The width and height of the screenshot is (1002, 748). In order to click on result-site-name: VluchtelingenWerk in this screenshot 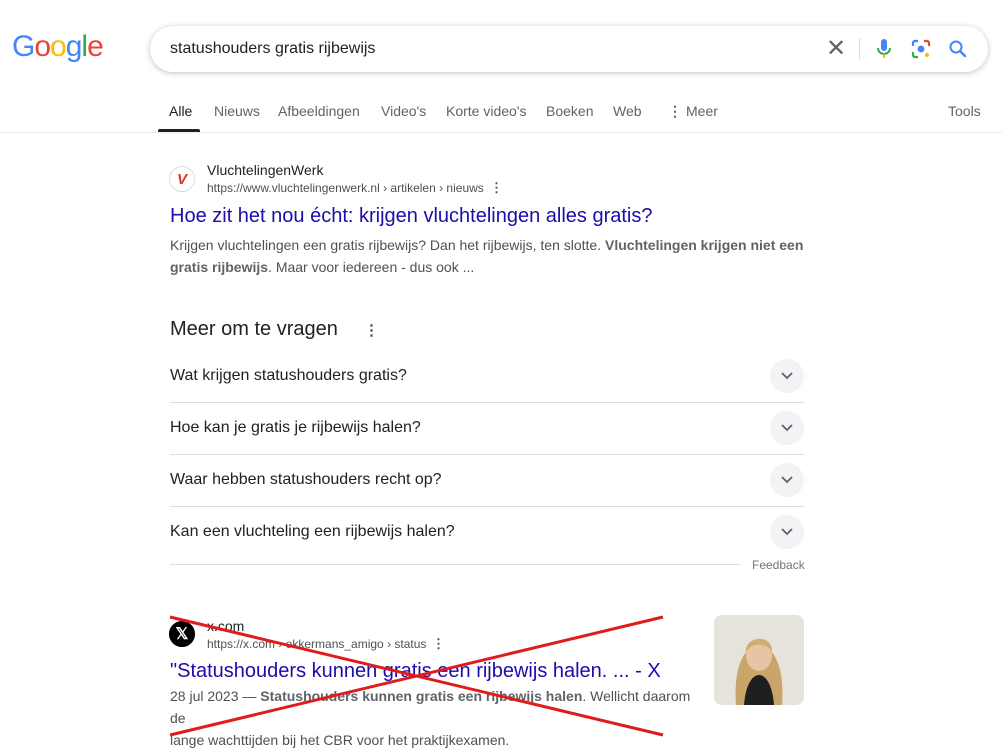, I will do `click(265, 170)`.